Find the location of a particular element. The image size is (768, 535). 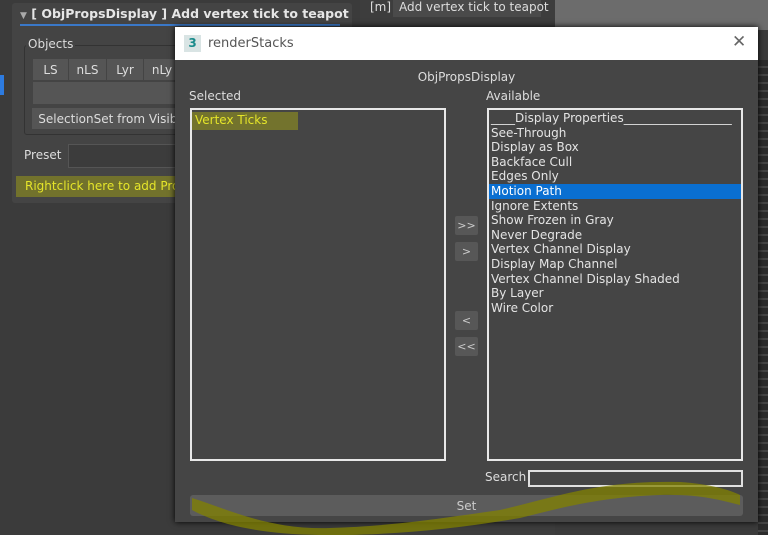

list-item: Vertex Ticks is located at coordinates (245, 121).